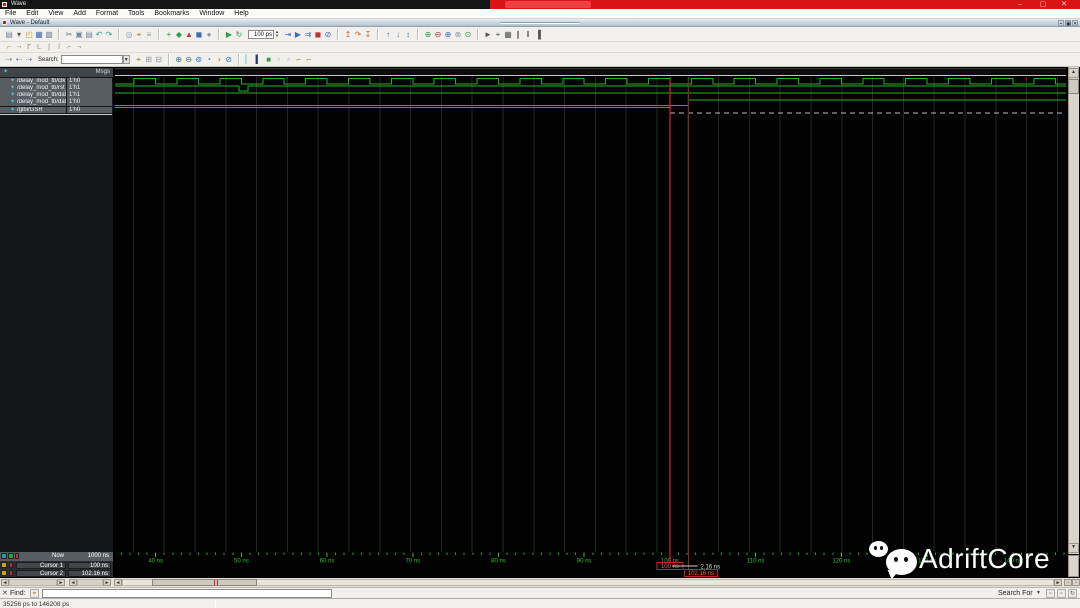 This screenshot has height=608, width=1080. What do you see at coordinates (1061, 593) in the screenshot?
I see `find-option-icon-1: ▫` at bounding box center [1061, 593].